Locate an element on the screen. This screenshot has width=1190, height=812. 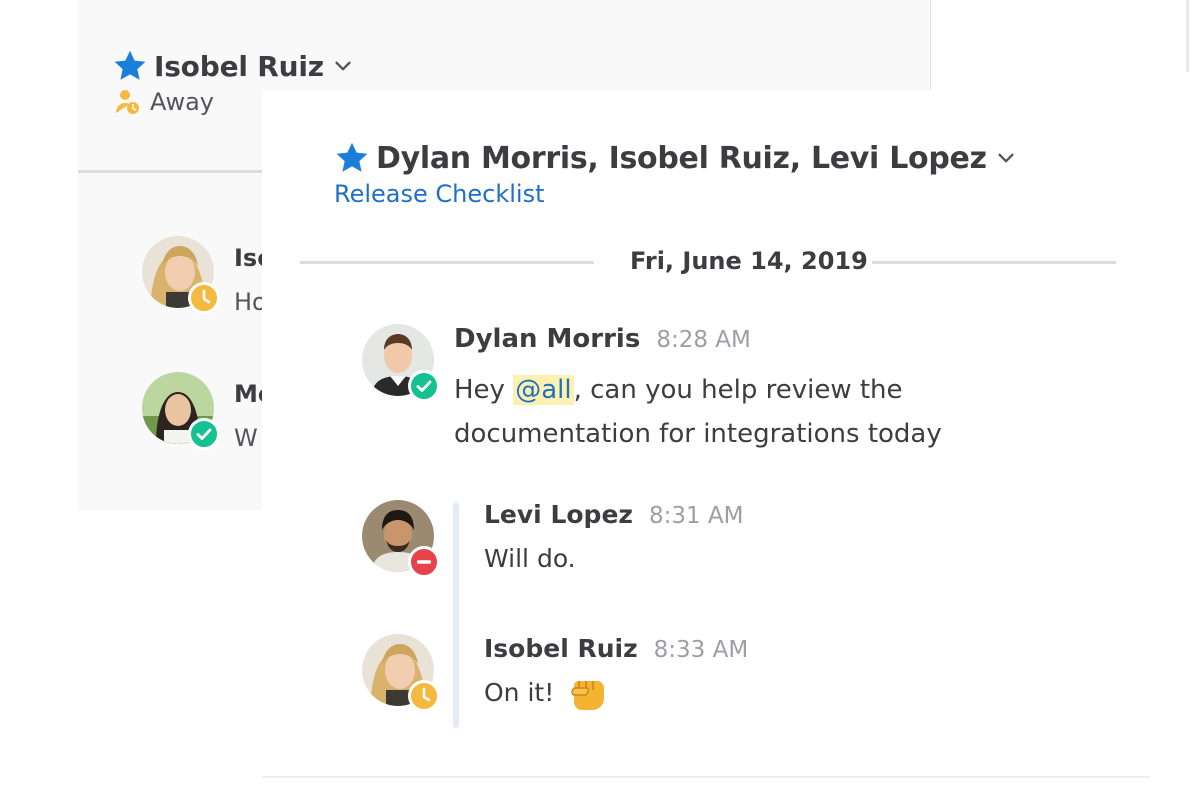
message-author: Levi Lopez is located at coordinates (558, 514).